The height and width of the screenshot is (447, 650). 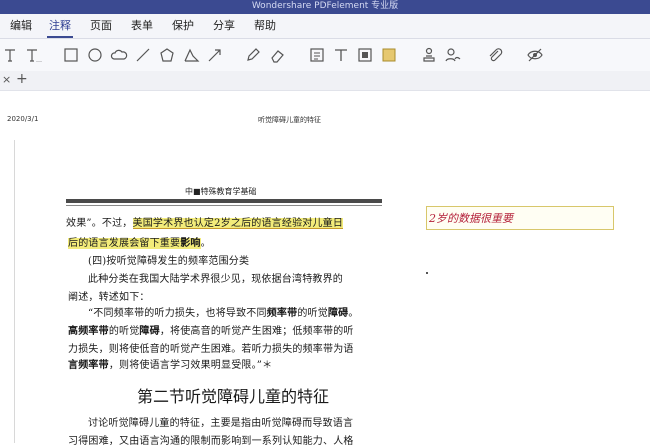 I want to click on cloud-icon, so click(x=119, y=55).